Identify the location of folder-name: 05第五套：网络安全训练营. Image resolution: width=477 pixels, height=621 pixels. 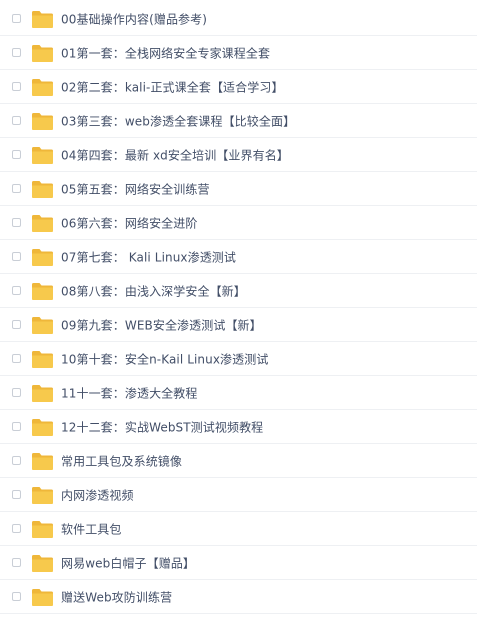
(135, 189).